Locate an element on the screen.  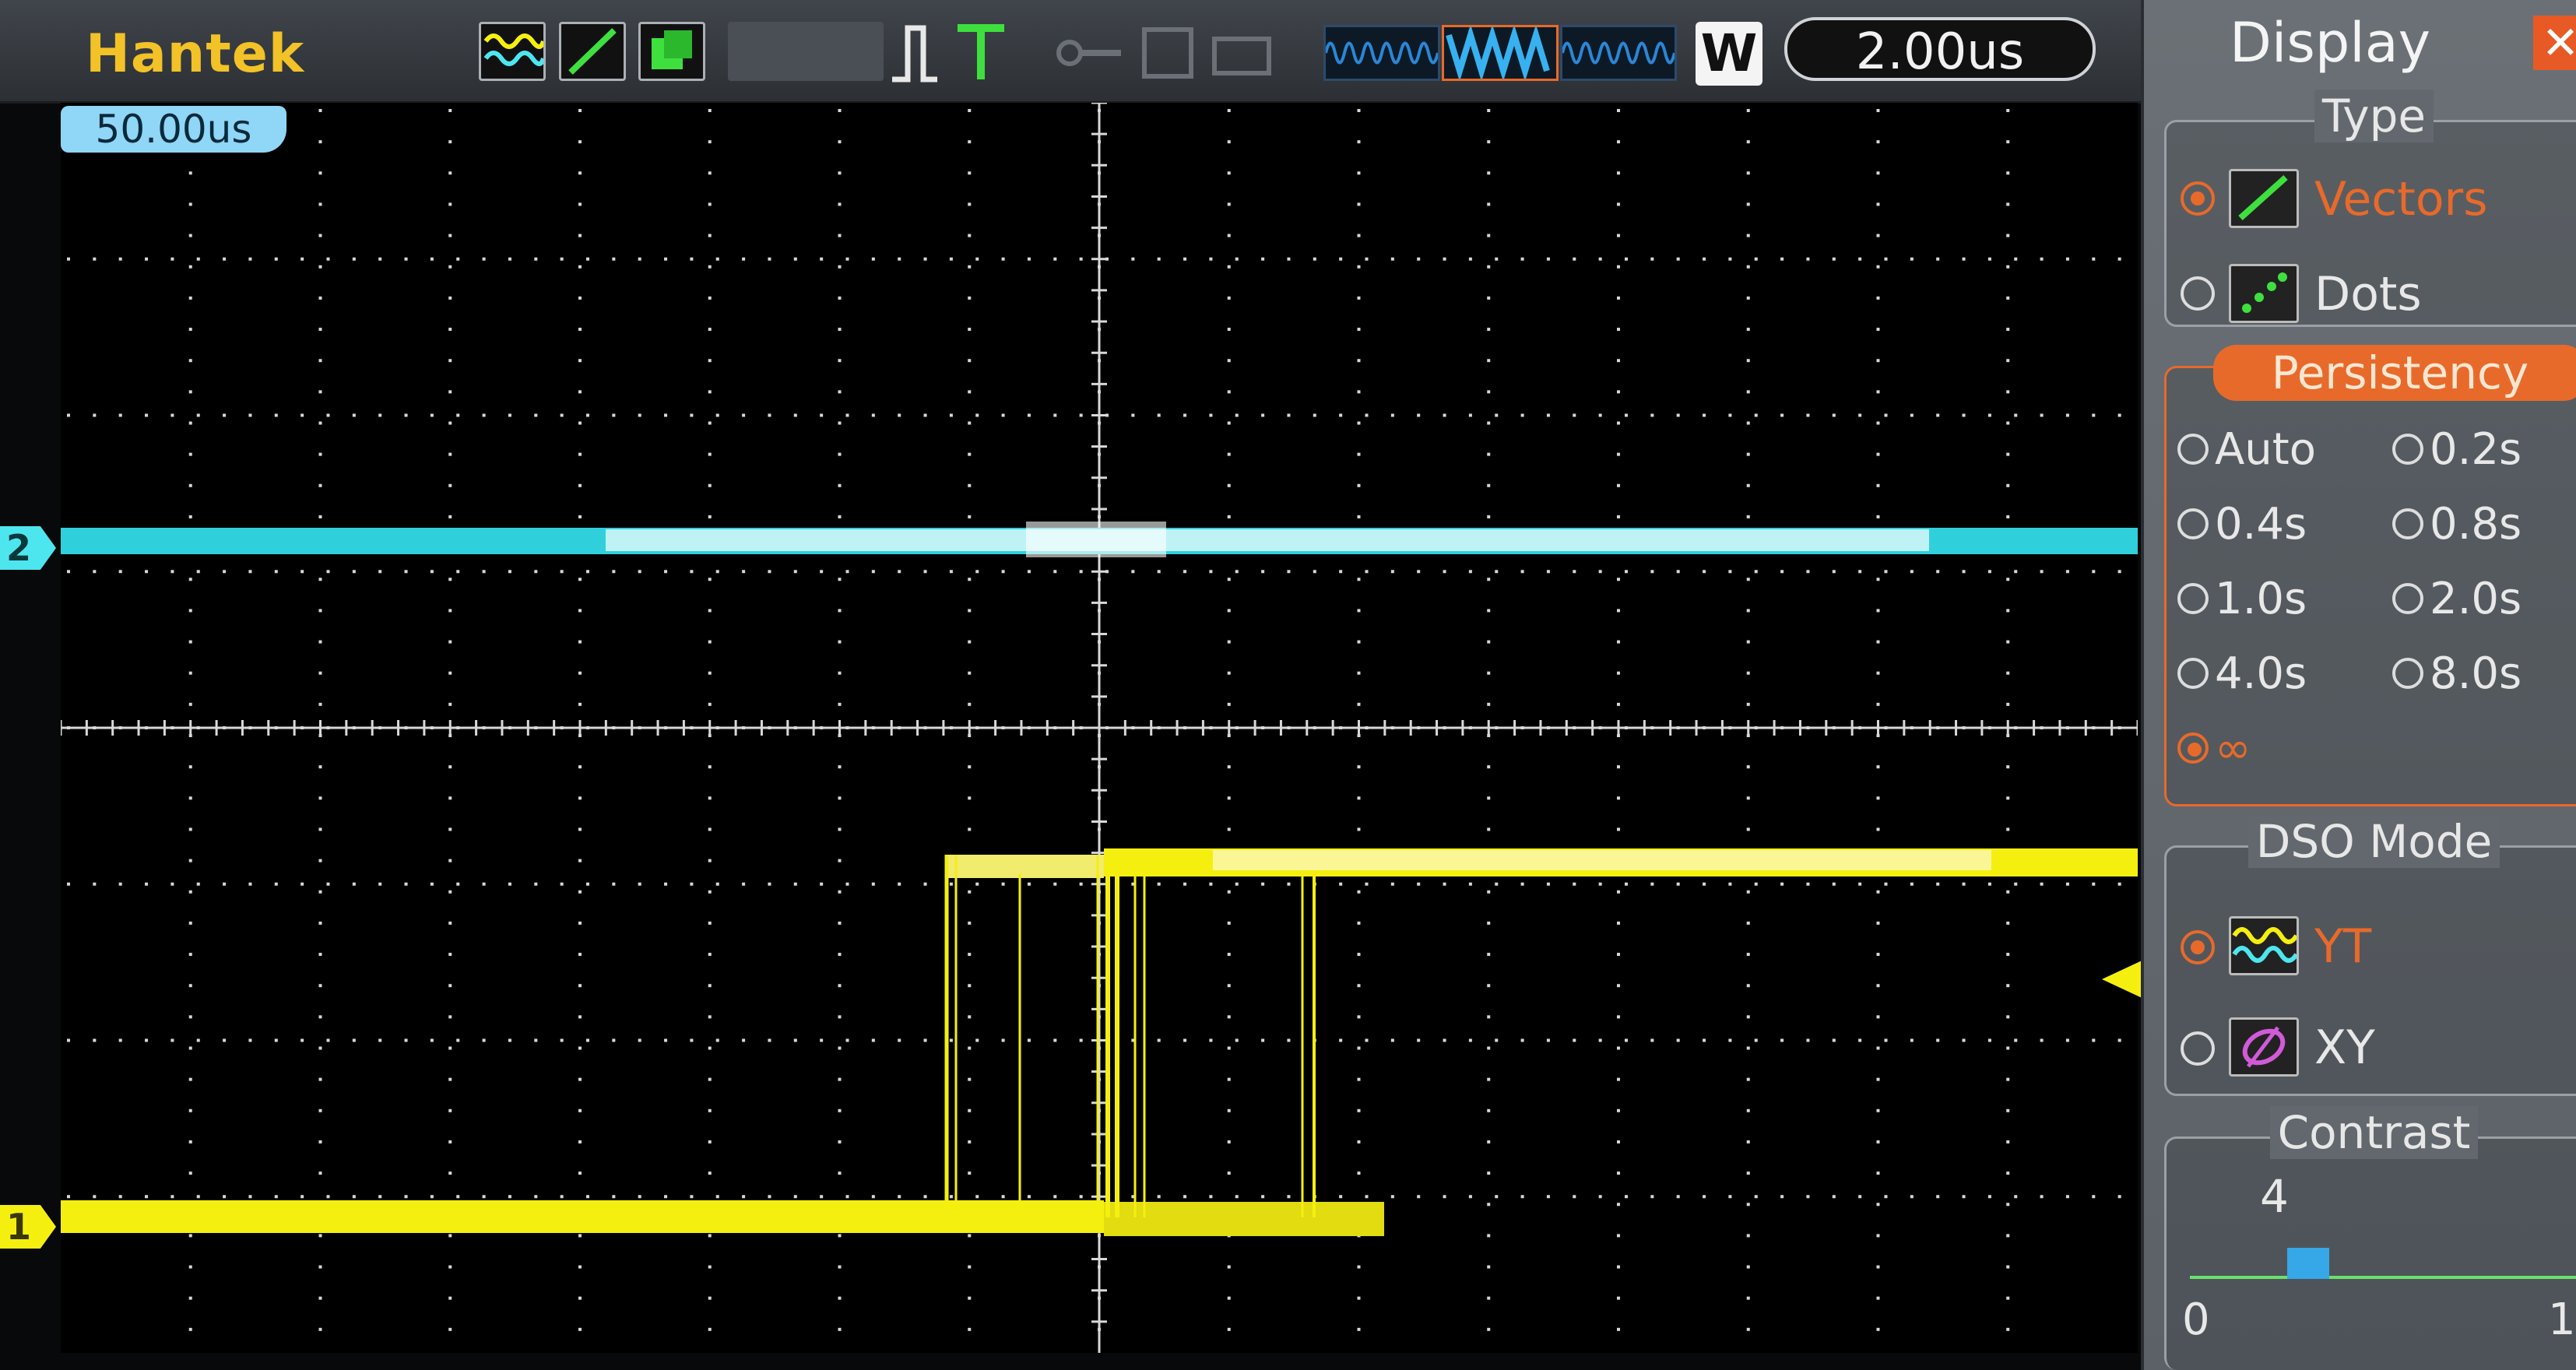
persistence-toolbar-icon is located at coordinates (671, 51).